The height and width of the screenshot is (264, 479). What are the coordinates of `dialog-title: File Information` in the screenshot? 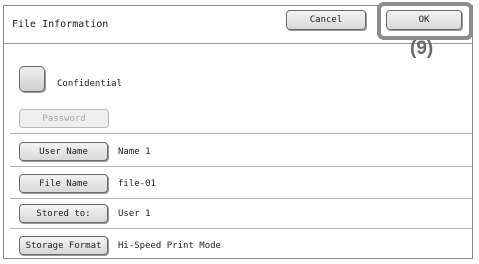 It's located at (60, 24).